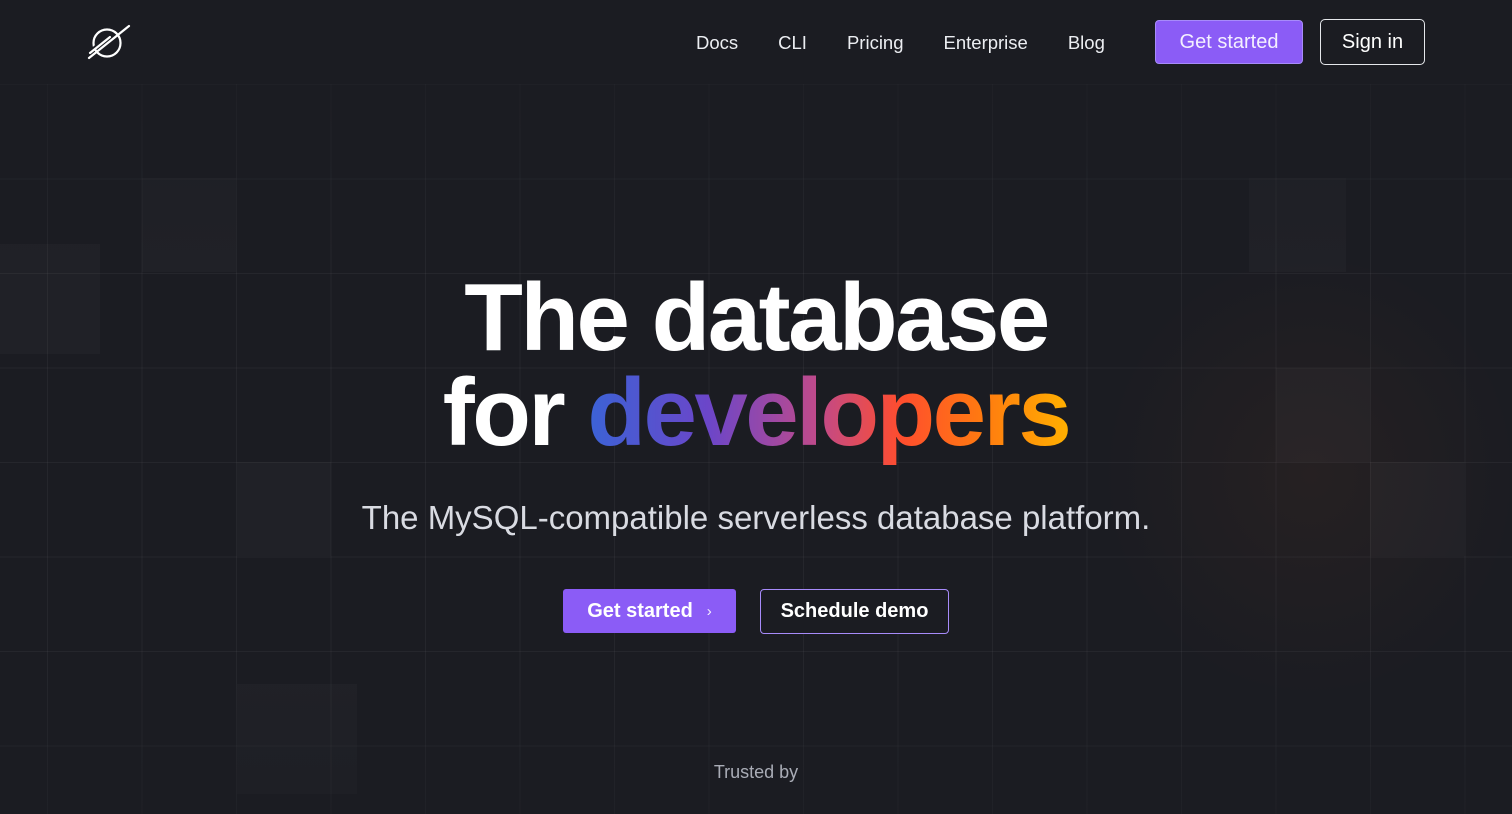 This screenshot has width=1512, height=814. I want to click on trusted-by-label: Trusted by, so click(756, 772).